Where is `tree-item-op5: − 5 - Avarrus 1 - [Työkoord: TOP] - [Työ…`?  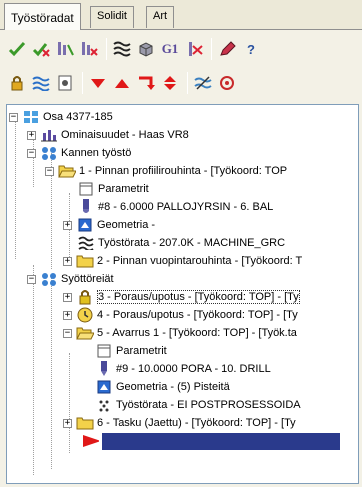 tree-item-op5: − 5 - Avarrus 1 - [Työkoord: TOP] - [Työ… is located at coordinates (180, 333).